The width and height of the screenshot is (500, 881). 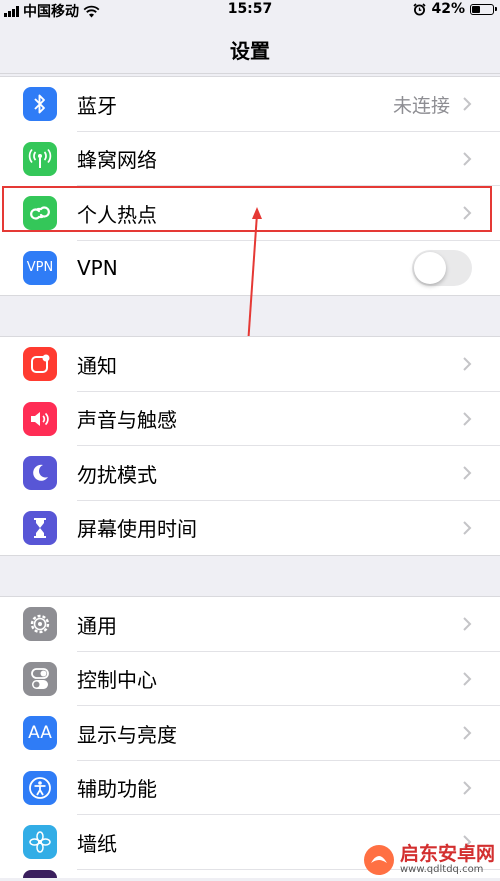 I want to click on watermark-url: www.qdltdq.com, so click(x=442, y=870).